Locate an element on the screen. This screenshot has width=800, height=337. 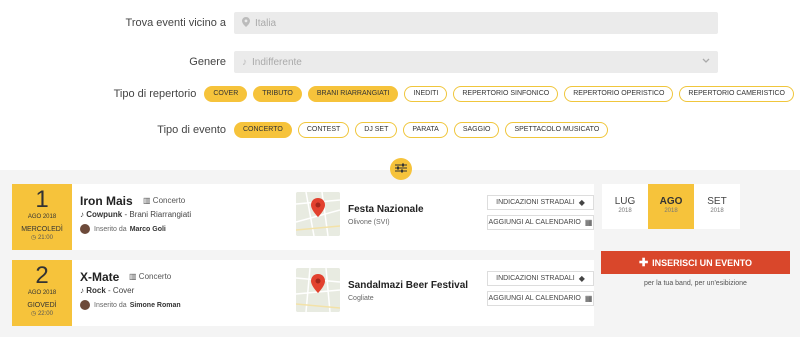
venue-name: Sandalmazi Beer Festival is located at coordinates (408, 285).